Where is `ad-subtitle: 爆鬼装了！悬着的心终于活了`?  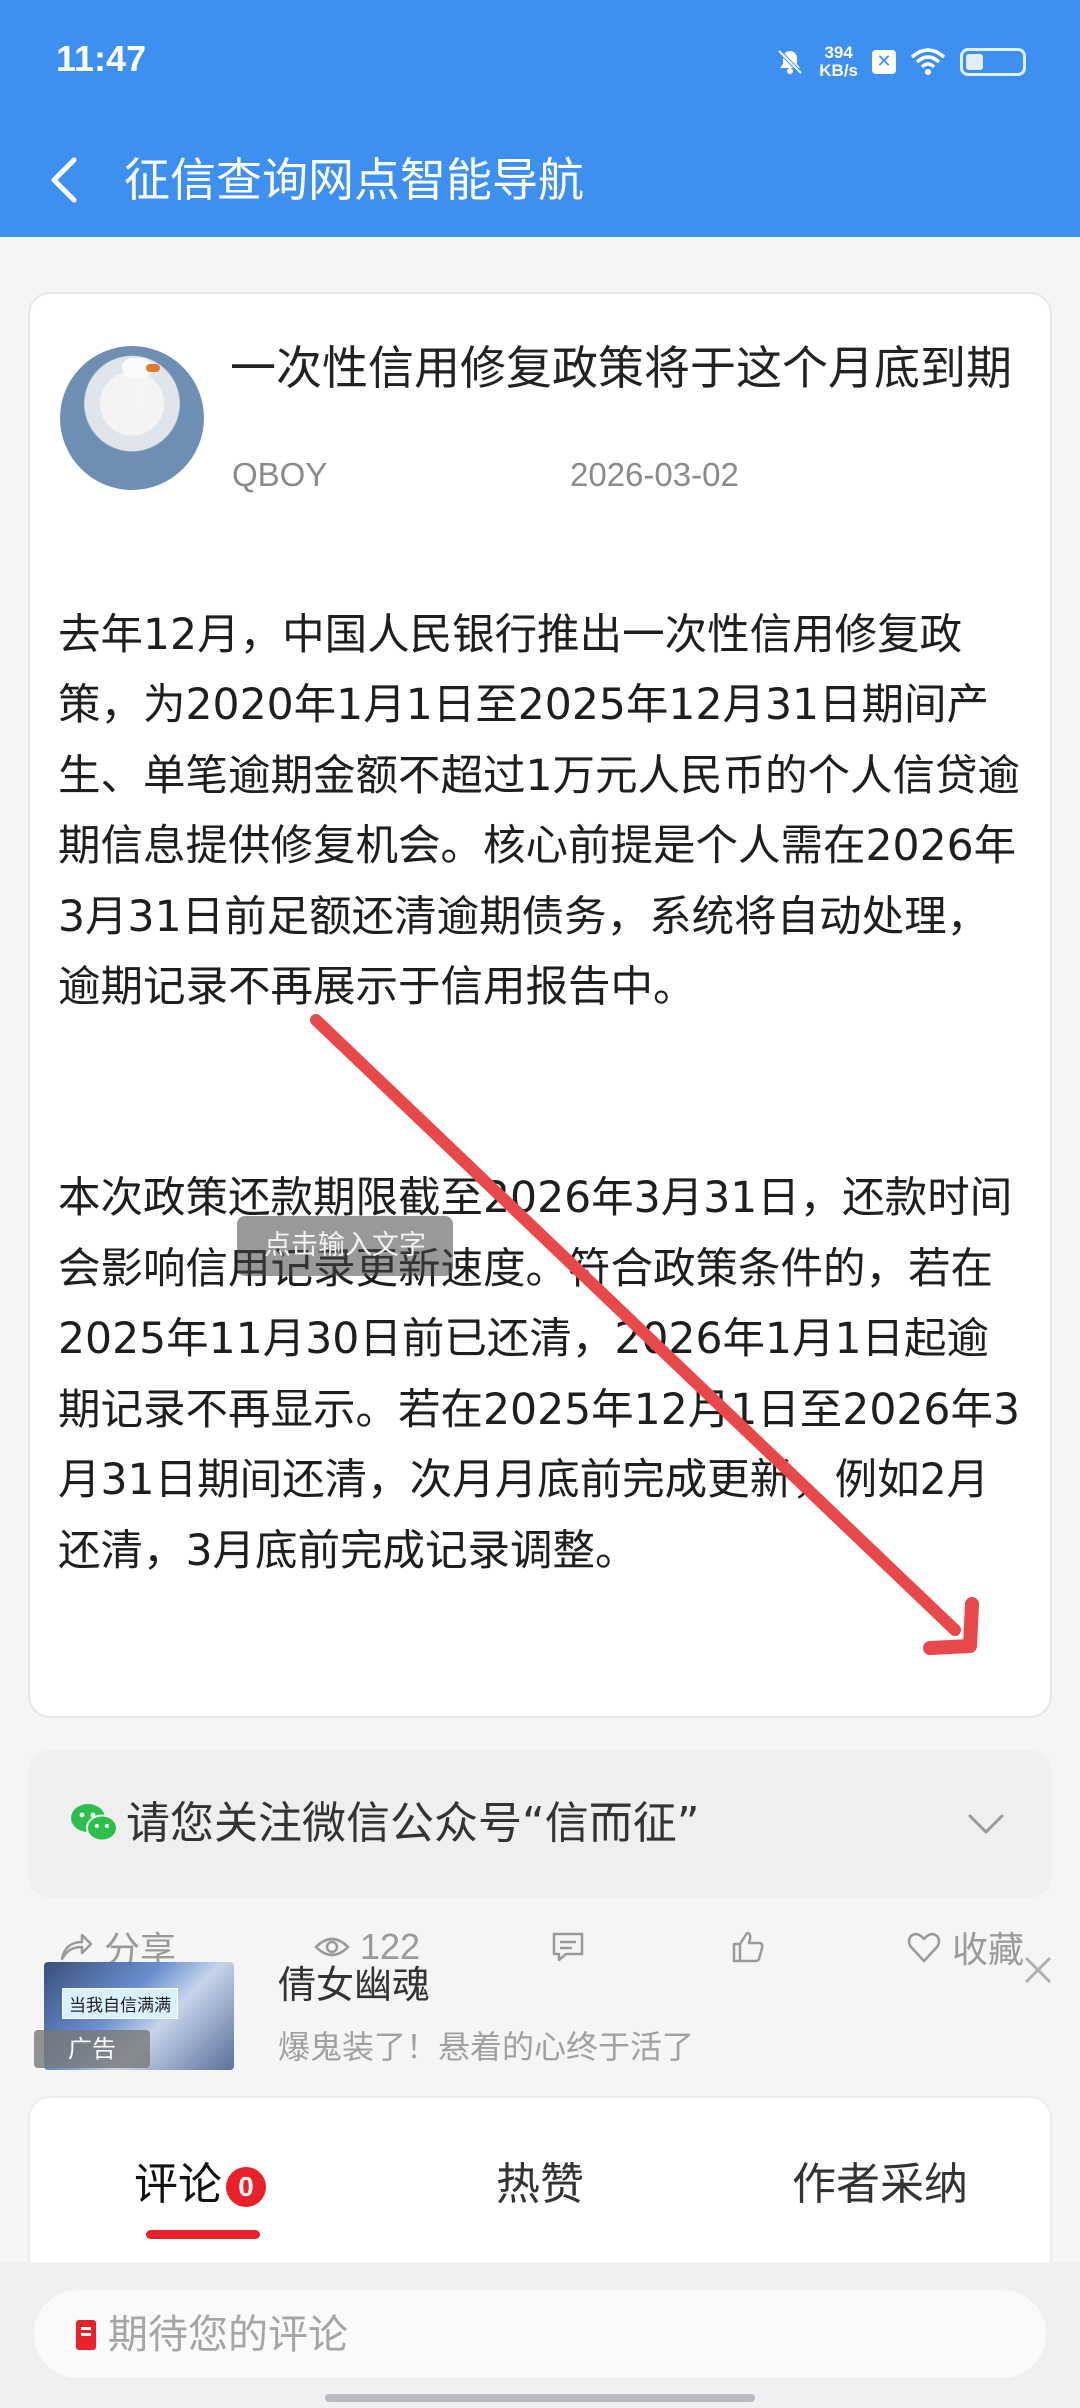 ad-subtitle: 爆鬼装了！悬着的心终于活了 is located at coordinates (486, 2045).